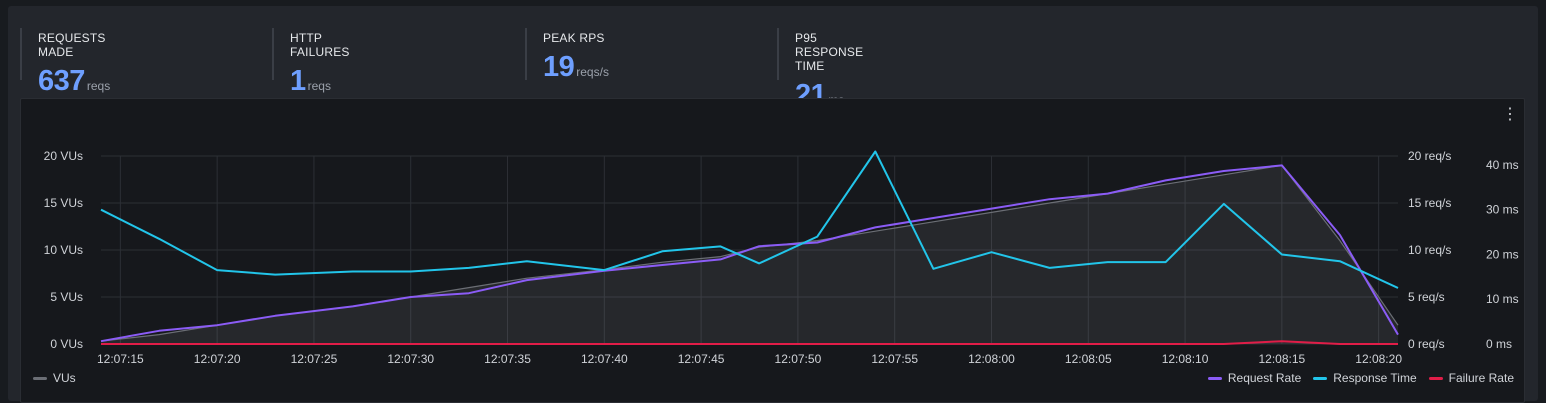 The width and height of the screenshot is (1546, 403). Describe the element at coordinates (559, 67) in the screenshot. I see `stat-value: 19` at that location.